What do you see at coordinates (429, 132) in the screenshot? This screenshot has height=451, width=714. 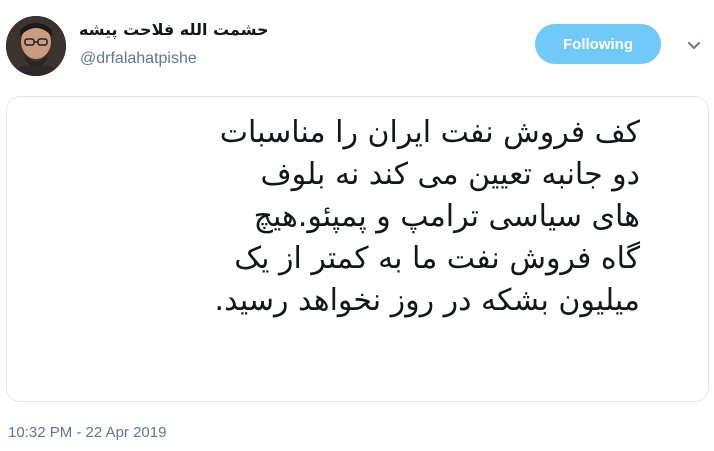 I see `tweet-text-line: کف فروش نفت ایران را مناسبات` at bounding box center [429, 132].